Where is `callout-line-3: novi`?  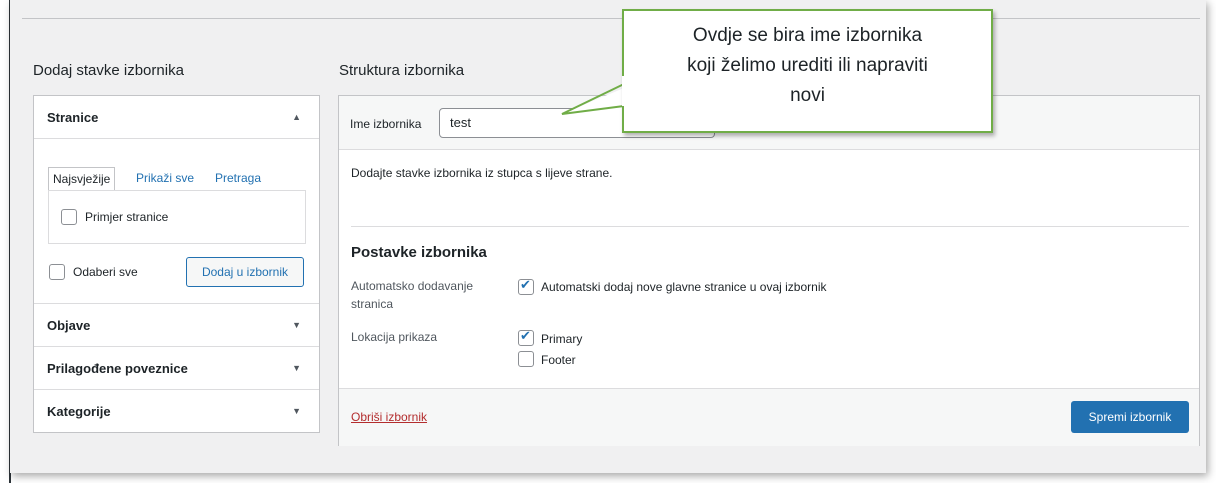 callout-line-3: novi is located at coordinates (807, 95).